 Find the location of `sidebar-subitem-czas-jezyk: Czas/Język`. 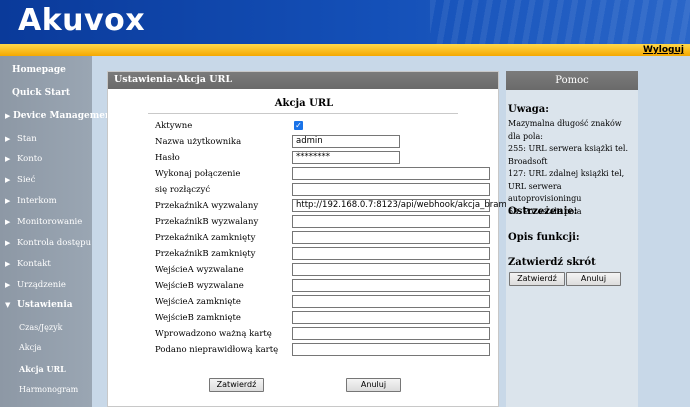

sidebar-subitem-czas-jezyk: Czas/Język is located at coordinates (65, 327).